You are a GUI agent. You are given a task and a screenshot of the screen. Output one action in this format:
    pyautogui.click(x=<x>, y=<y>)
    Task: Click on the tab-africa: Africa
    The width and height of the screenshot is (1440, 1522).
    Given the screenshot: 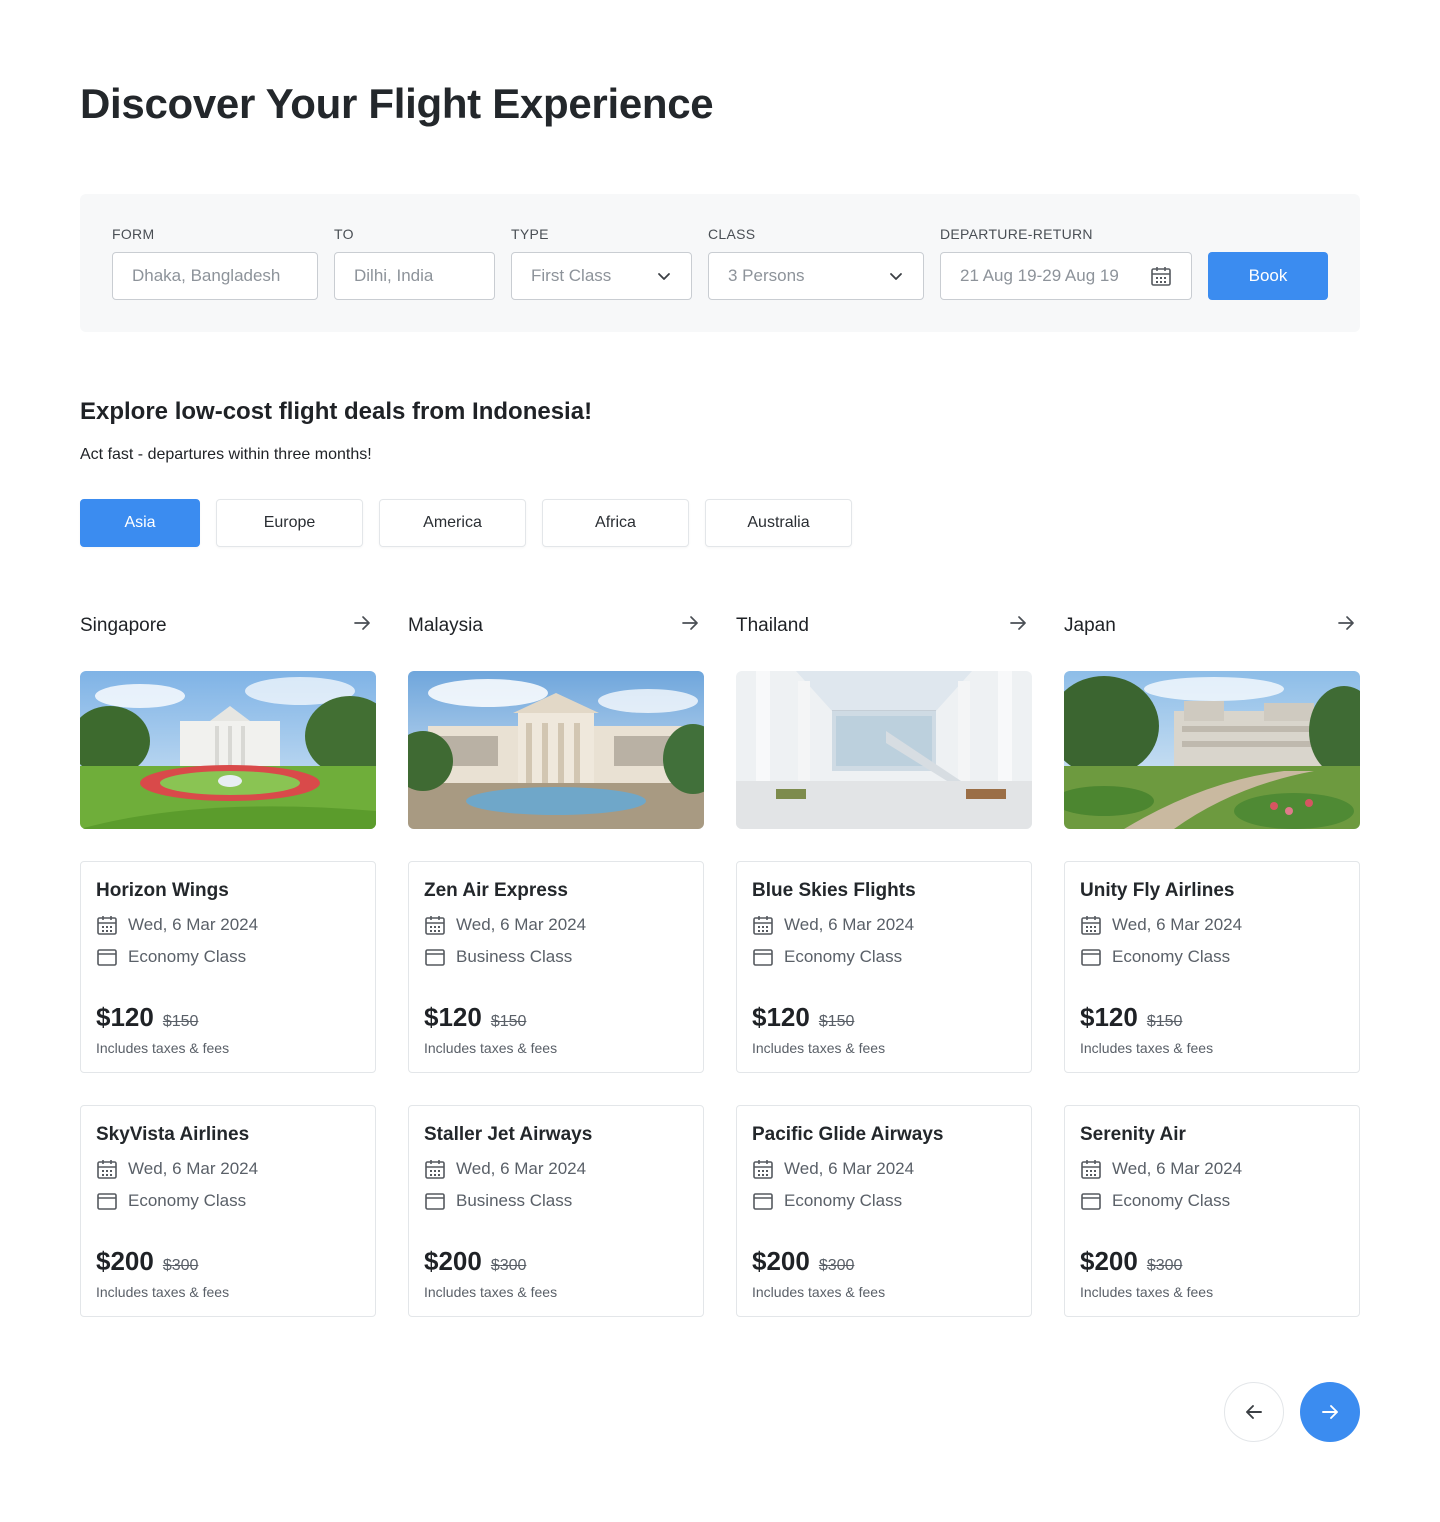 What is the action you would take?
    pyautogui.click(x=615, y=523)
    